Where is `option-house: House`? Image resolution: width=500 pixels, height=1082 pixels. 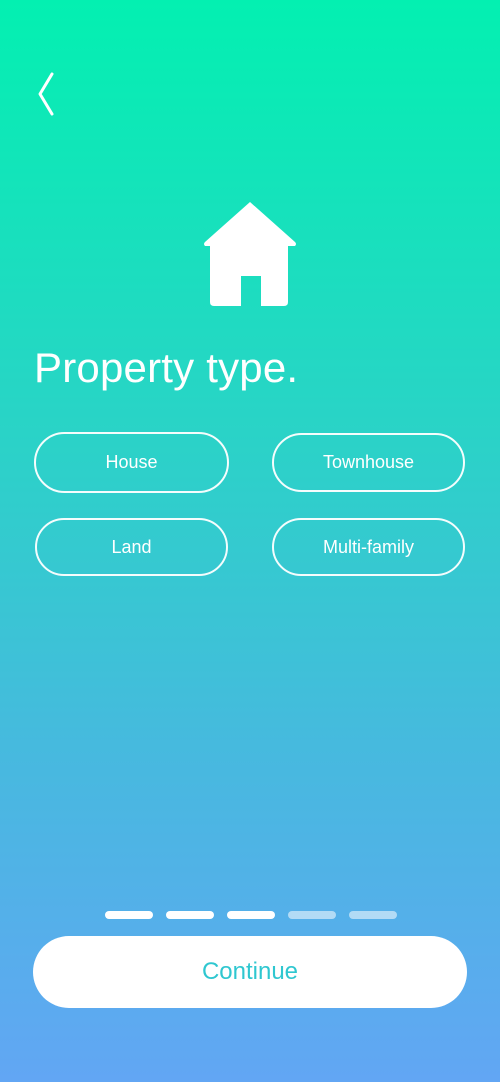 option-house: House is located at coordinates (131, 462).